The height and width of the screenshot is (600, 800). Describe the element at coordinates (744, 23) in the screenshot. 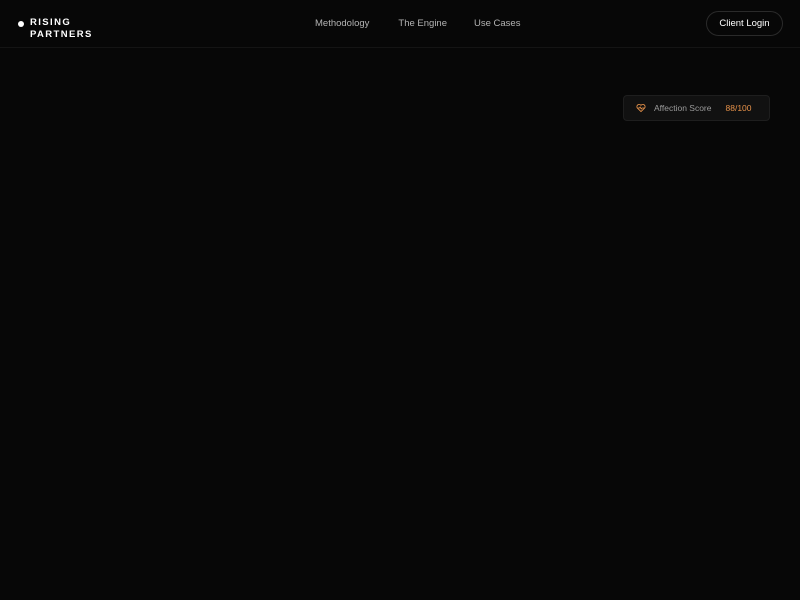

I see `client-login-button: Client Login` at that location.